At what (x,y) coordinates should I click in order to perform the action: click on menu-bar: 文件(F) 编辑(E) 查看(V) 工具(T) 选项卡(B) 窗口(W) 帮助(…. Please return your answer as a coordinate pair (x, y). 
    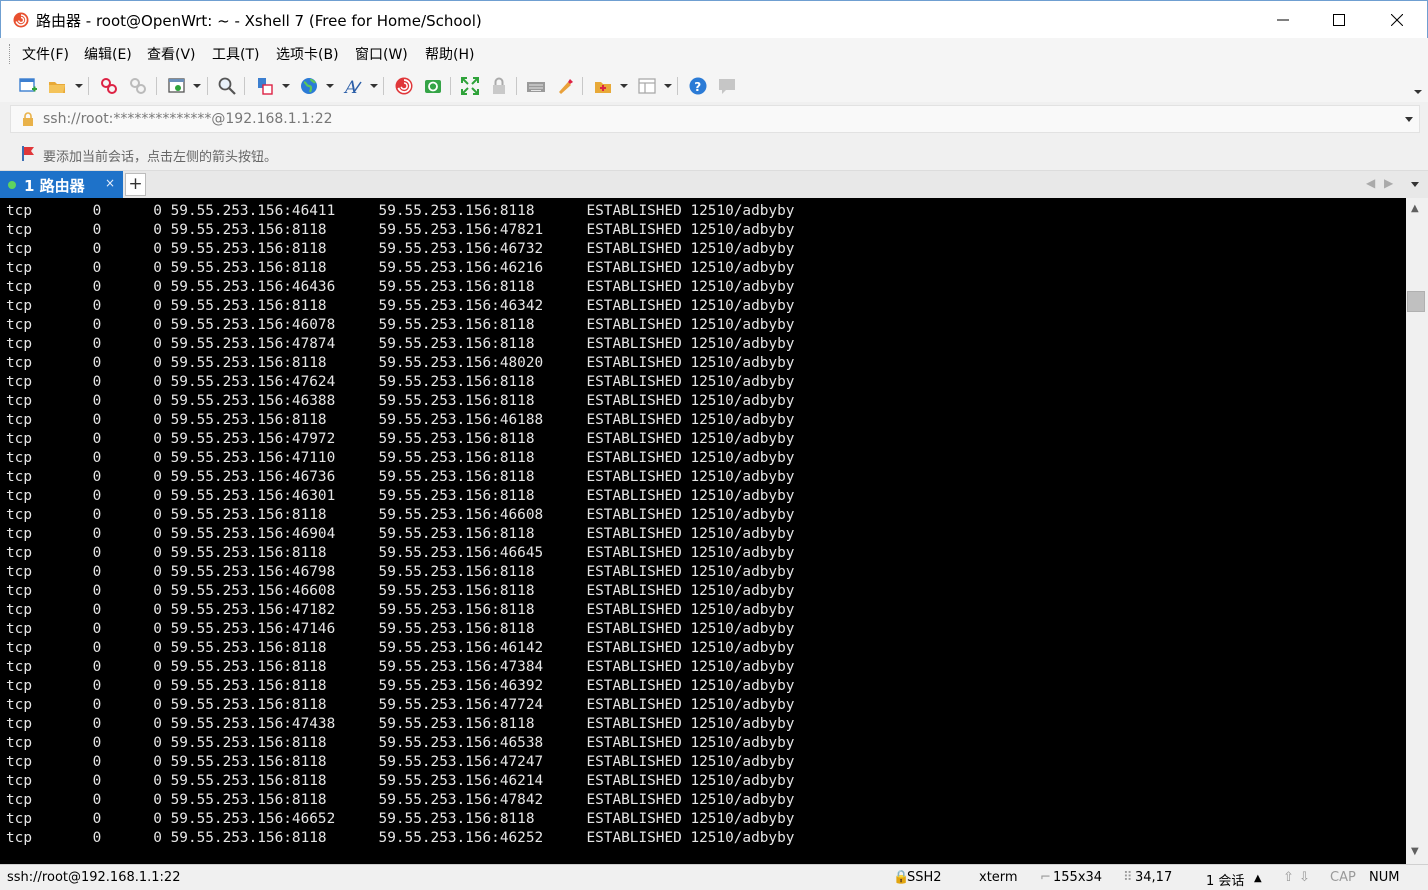
    Looking at the image, I should click on (714, 54).